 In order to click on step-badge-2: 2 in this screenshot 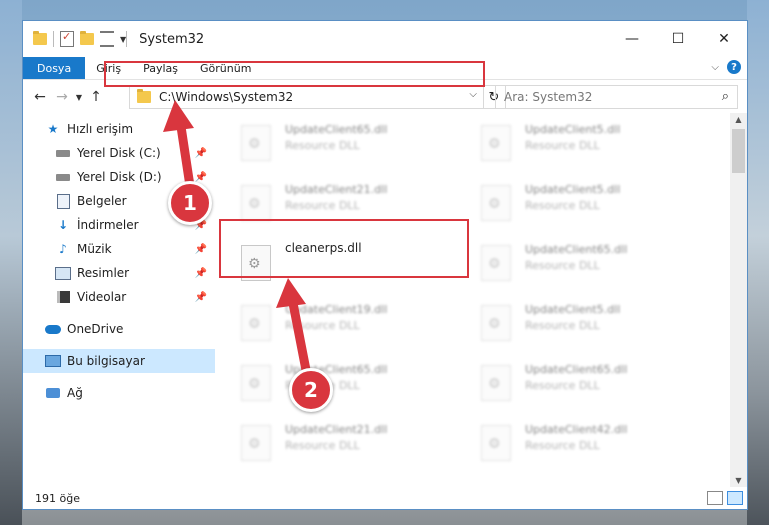, I will do `click(311, 390)`.